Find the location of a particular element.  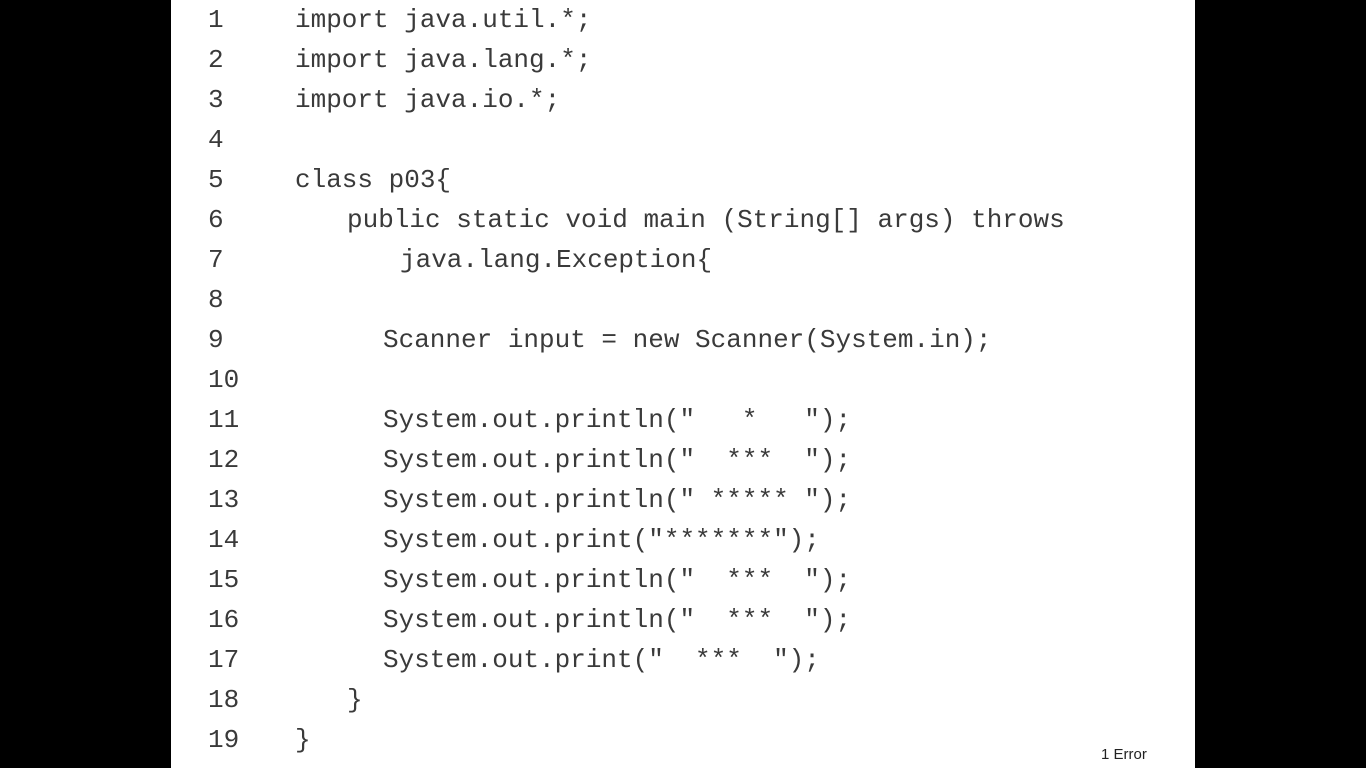

code-text: System.out.println(" * "); is located at coordinates (617, 420).